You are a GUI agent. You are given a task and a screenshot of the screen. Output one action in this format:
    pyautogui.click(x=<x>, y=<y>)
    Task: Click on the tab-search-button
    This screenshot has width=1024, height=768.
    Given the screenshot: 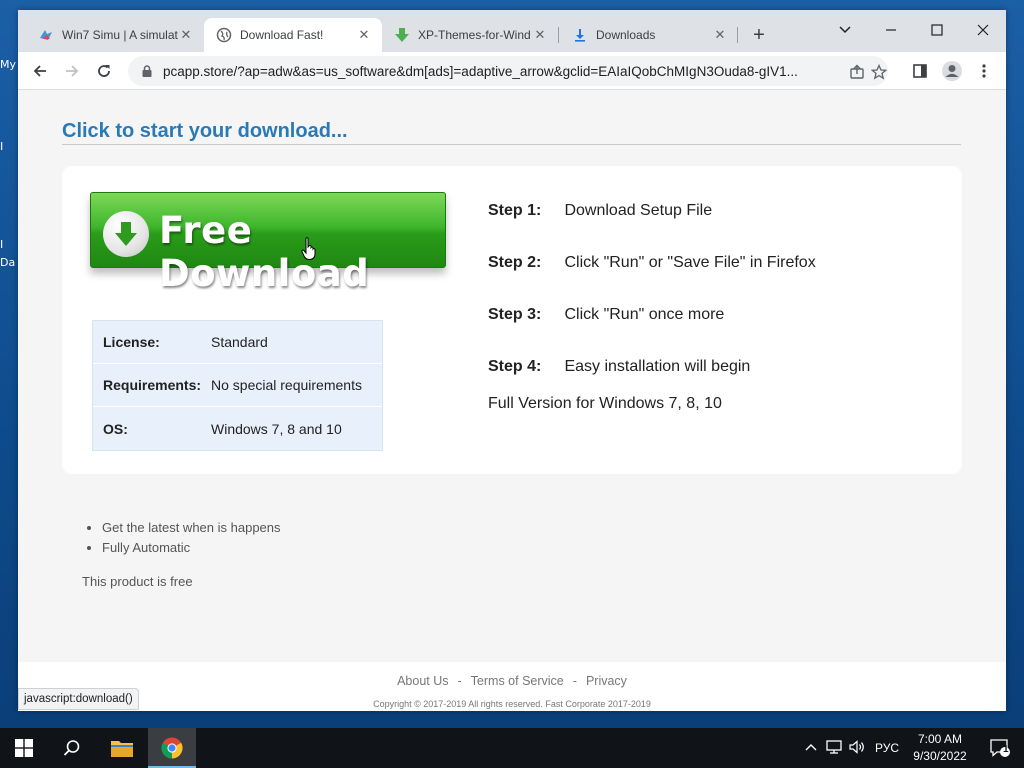 What is the action you would take?
    pyautogui.click(x=845, y=30)
    